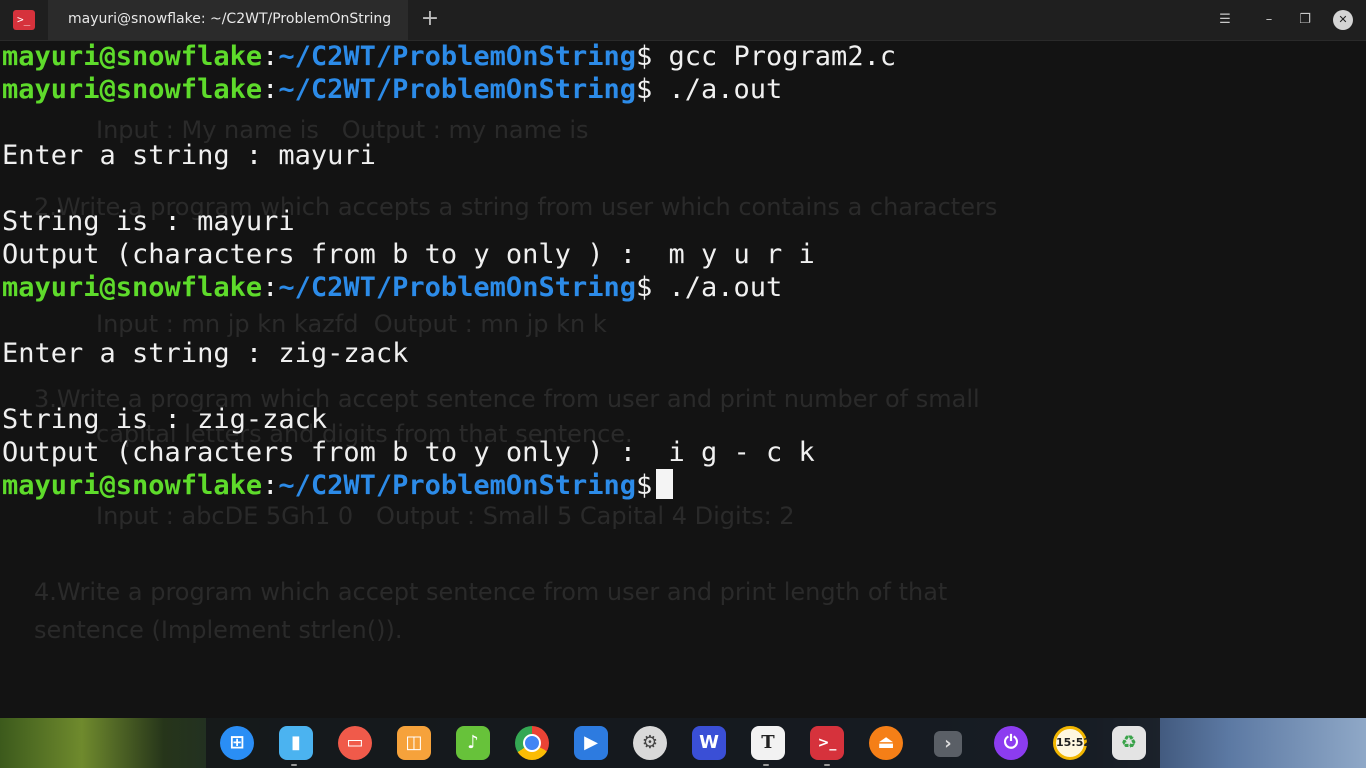 This screenshot has width=1366, height=768. What do you see at coordinates (24, 20) in the screenshot?
I see `terminal-app-icon: >_` at bounding box center [24, 20].